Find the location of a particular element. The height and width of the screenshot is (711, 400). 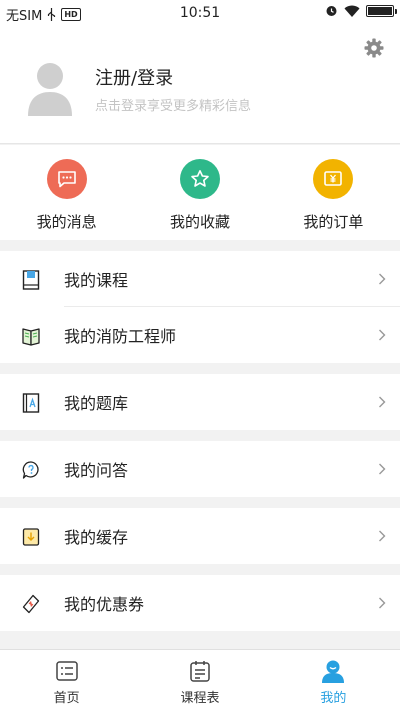

message-icon is located at coordinates (66, 179).